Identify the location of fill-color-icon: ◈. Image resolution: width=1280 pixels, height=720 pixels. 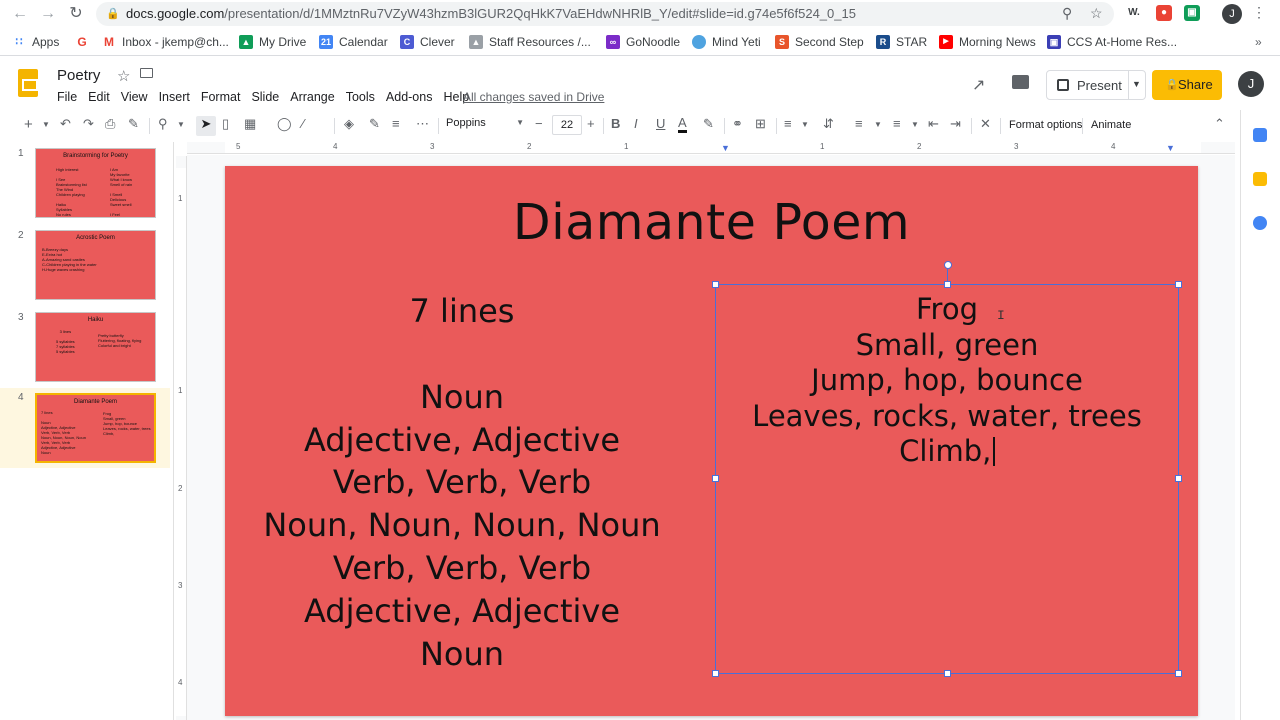
(349, 124).